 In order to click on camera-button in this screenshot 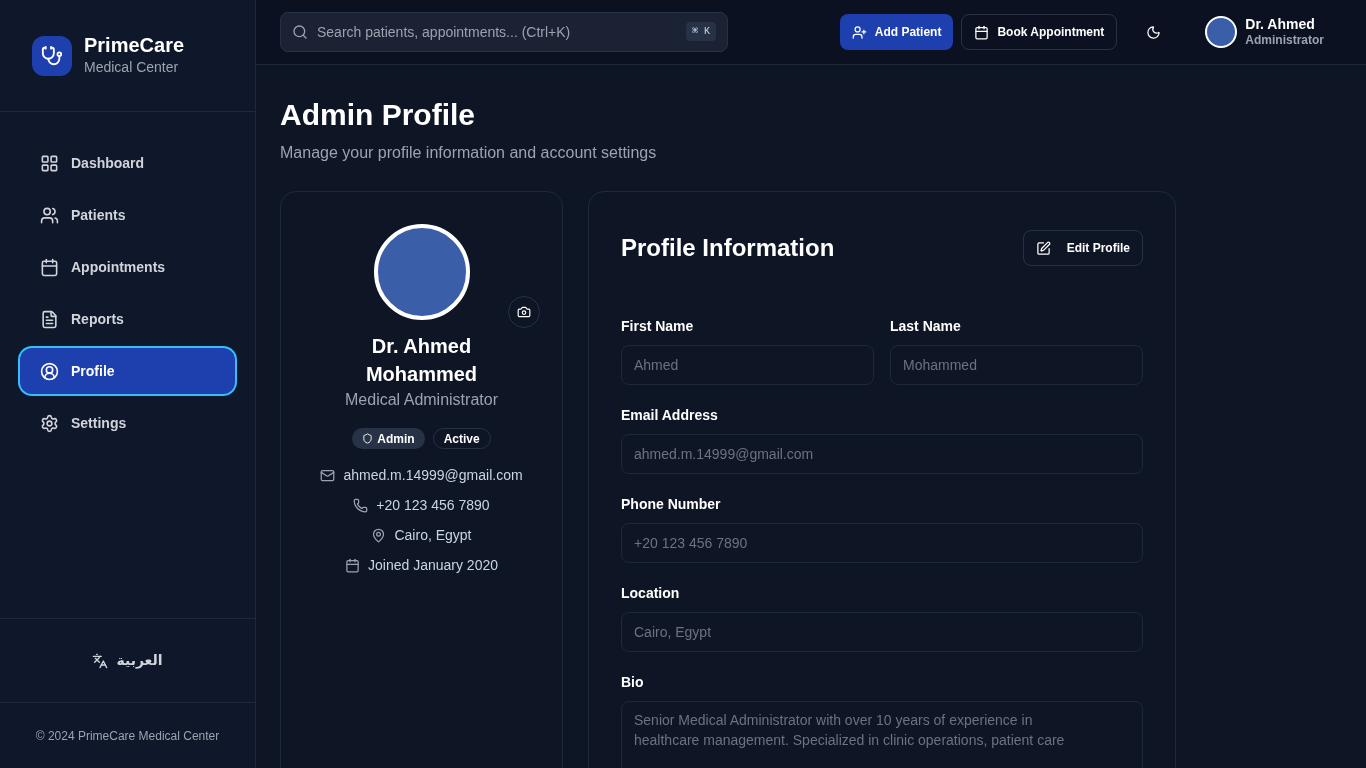, I will do `click(523, 312)`.